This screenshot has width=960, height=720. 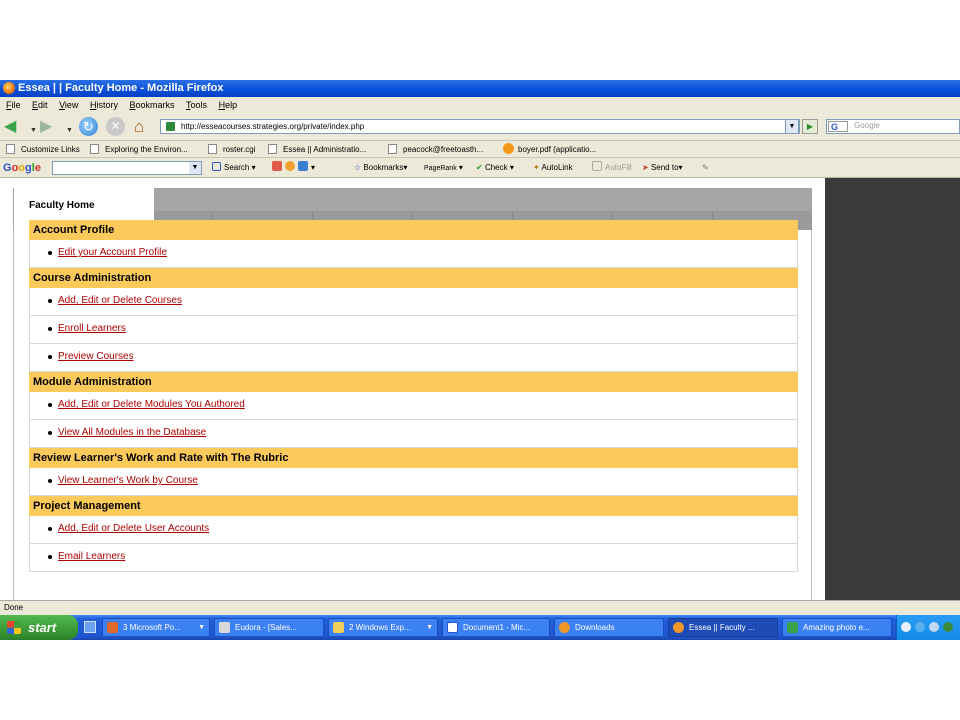 What do you see at coordinates (156, 627) in the screenshot?
I see `taskbar-item-powerpoint: 3 Microsoft Po... ▼` at bounding box center [156, 627].